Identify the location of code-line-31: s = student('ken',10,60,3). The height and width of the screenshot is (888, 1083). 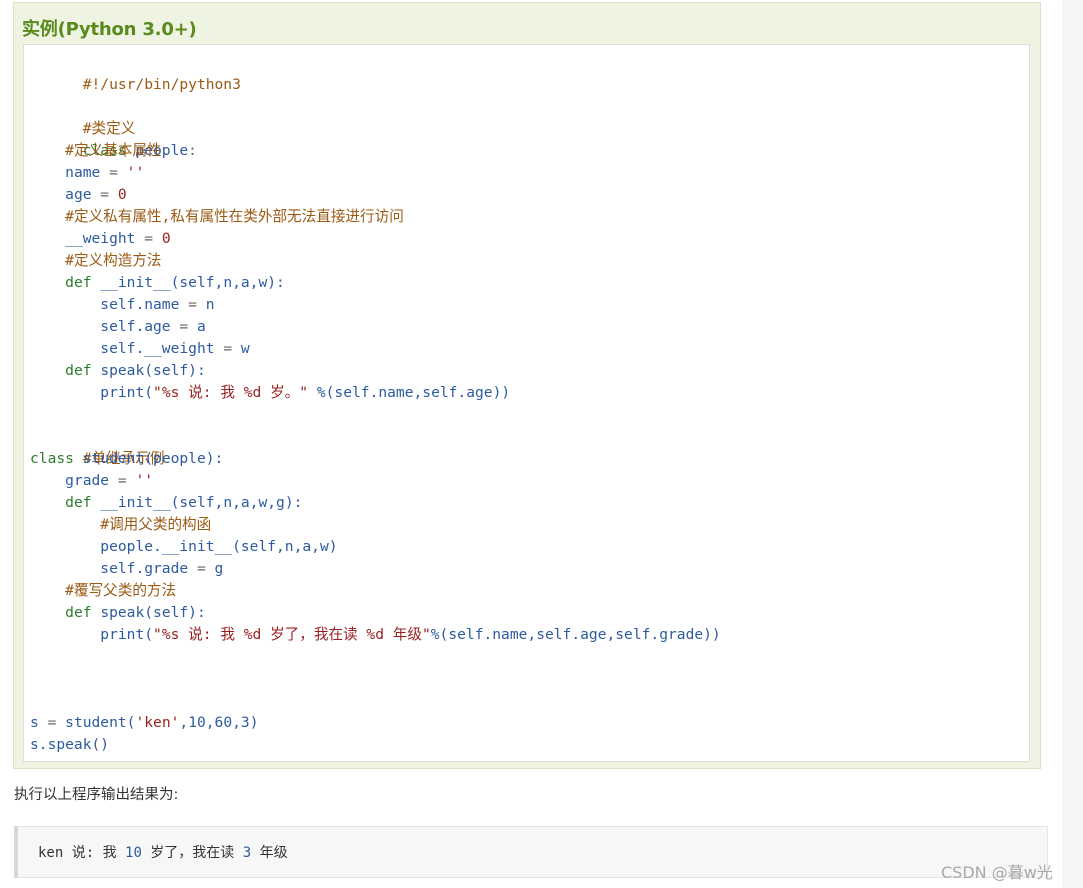
(144, 722).